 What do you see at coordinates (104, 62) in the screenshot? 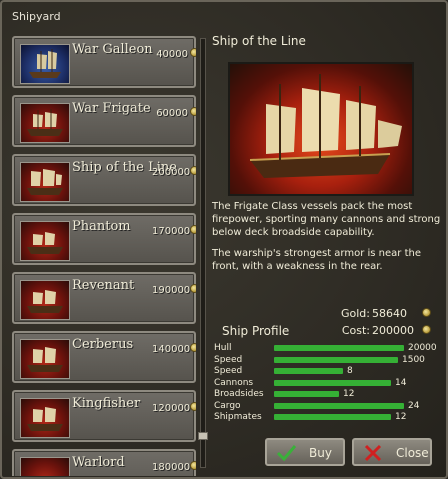
I see `ship-list-item: War Galleon 40000` at bounding box center [104, 62].